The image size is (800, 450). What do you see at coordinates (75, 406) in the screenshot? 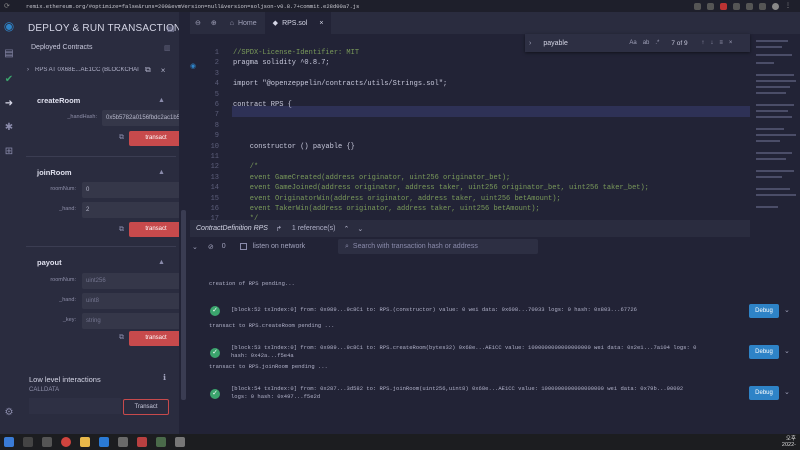
I see `calldata-input` at bounding box center [75, 406].